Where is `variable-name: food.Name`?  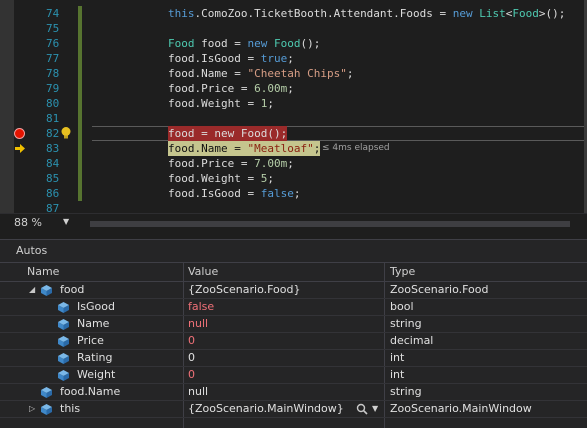 variable-name: food.Name is located at coordinates (90, 391).